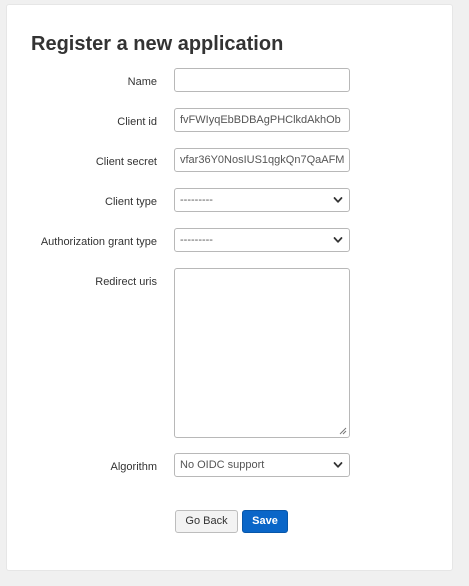  What do you see at coordinates (262, 200) in the screenshot?
I see `client-type-select: ---------` at bounding box center [262, 200].